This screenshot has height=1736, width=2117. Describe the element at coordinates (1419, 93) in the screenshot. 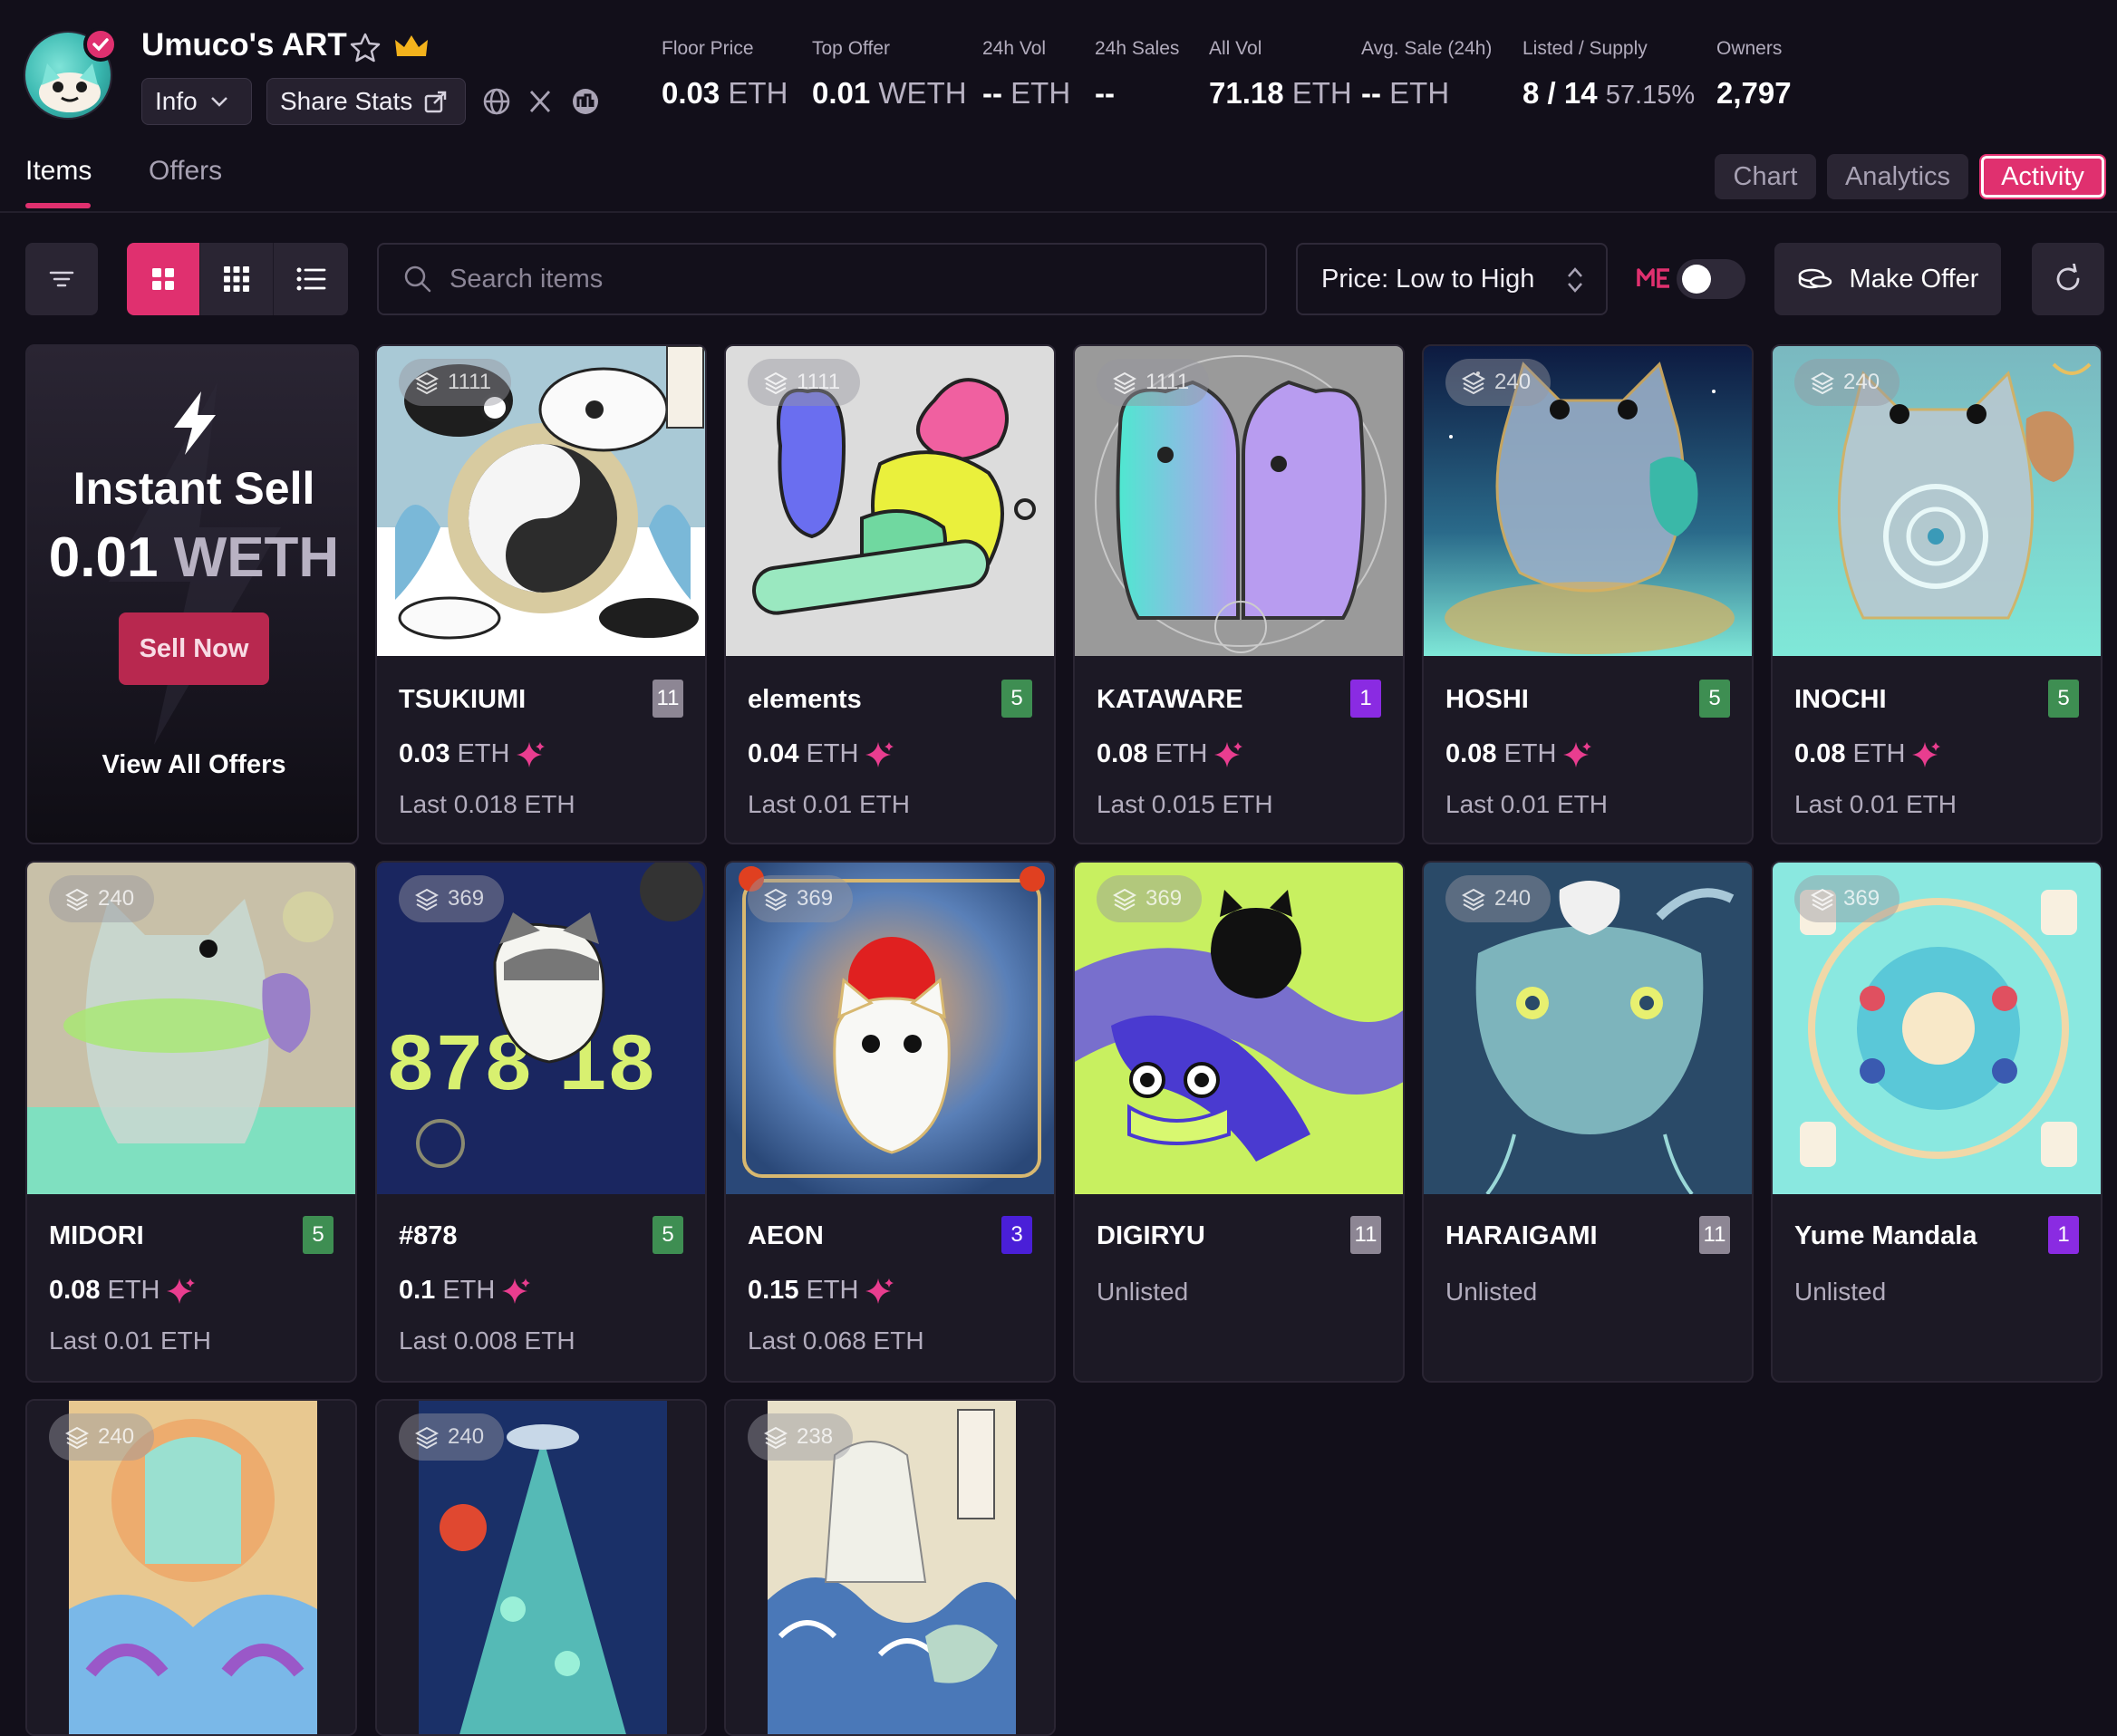

I see `stat-unit: ETH` at that location.